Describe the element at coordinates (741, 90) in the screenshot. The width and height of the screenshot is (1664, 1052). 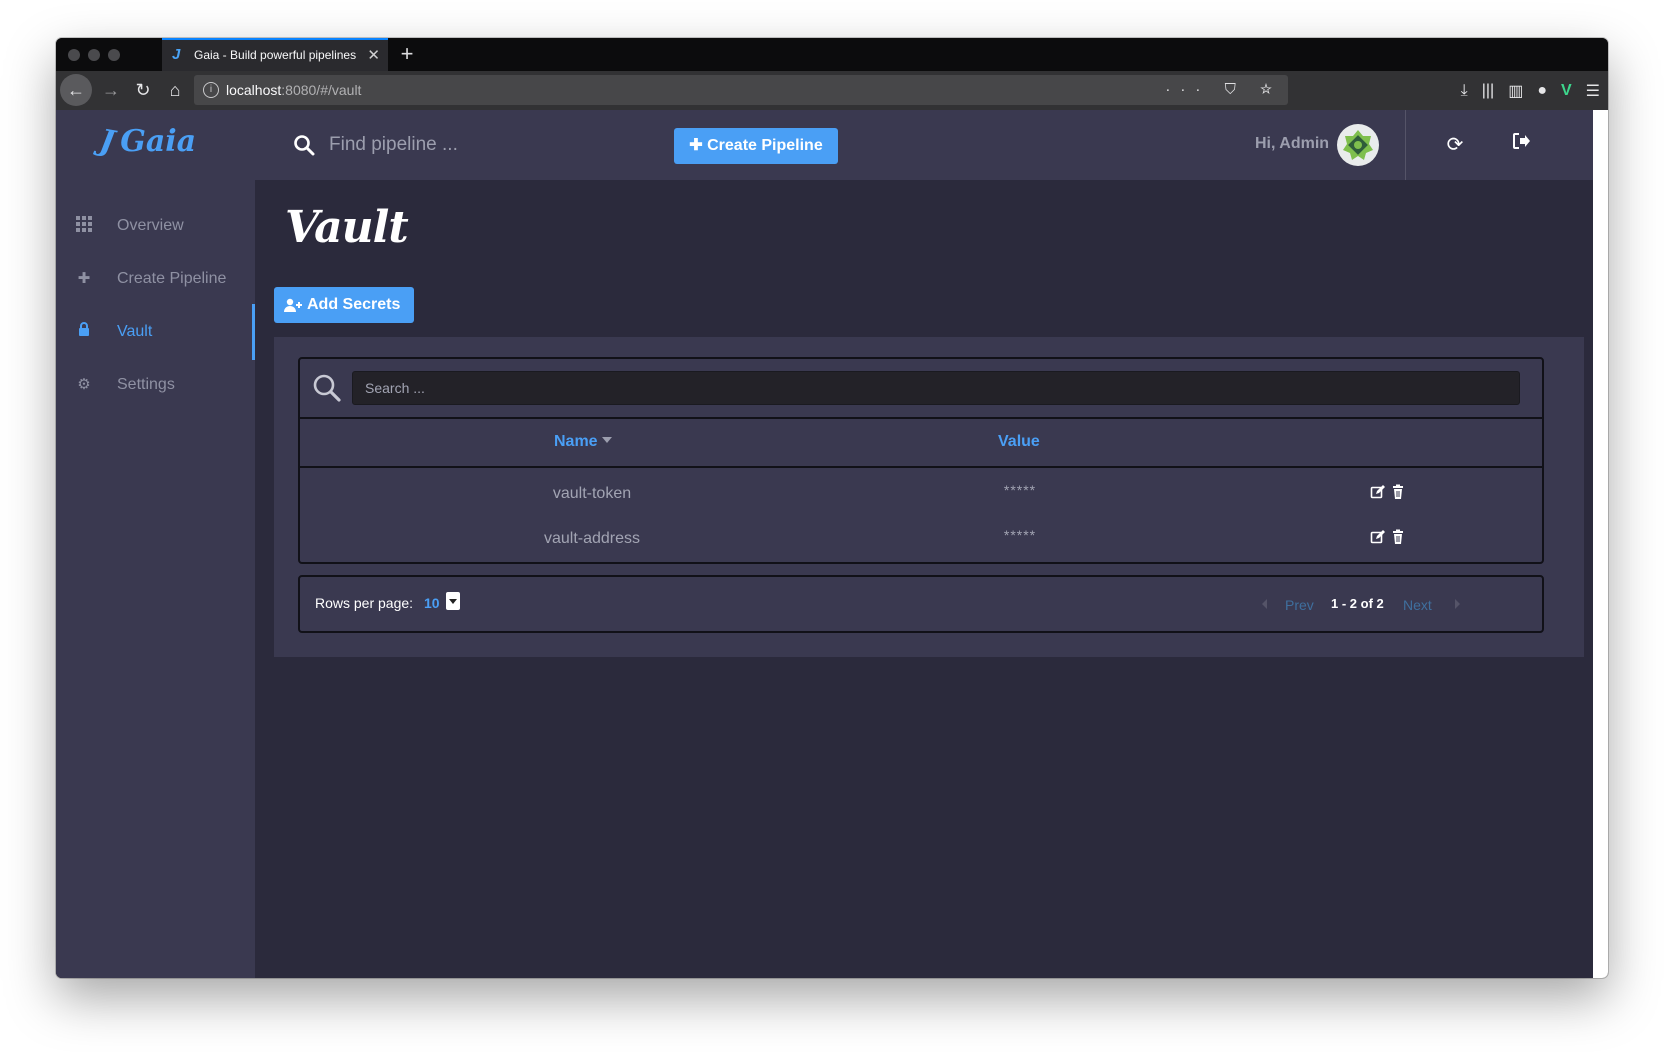
I see `url-bar: i localhost:8080/#/vault ··· ⛉ ☆` at that location.